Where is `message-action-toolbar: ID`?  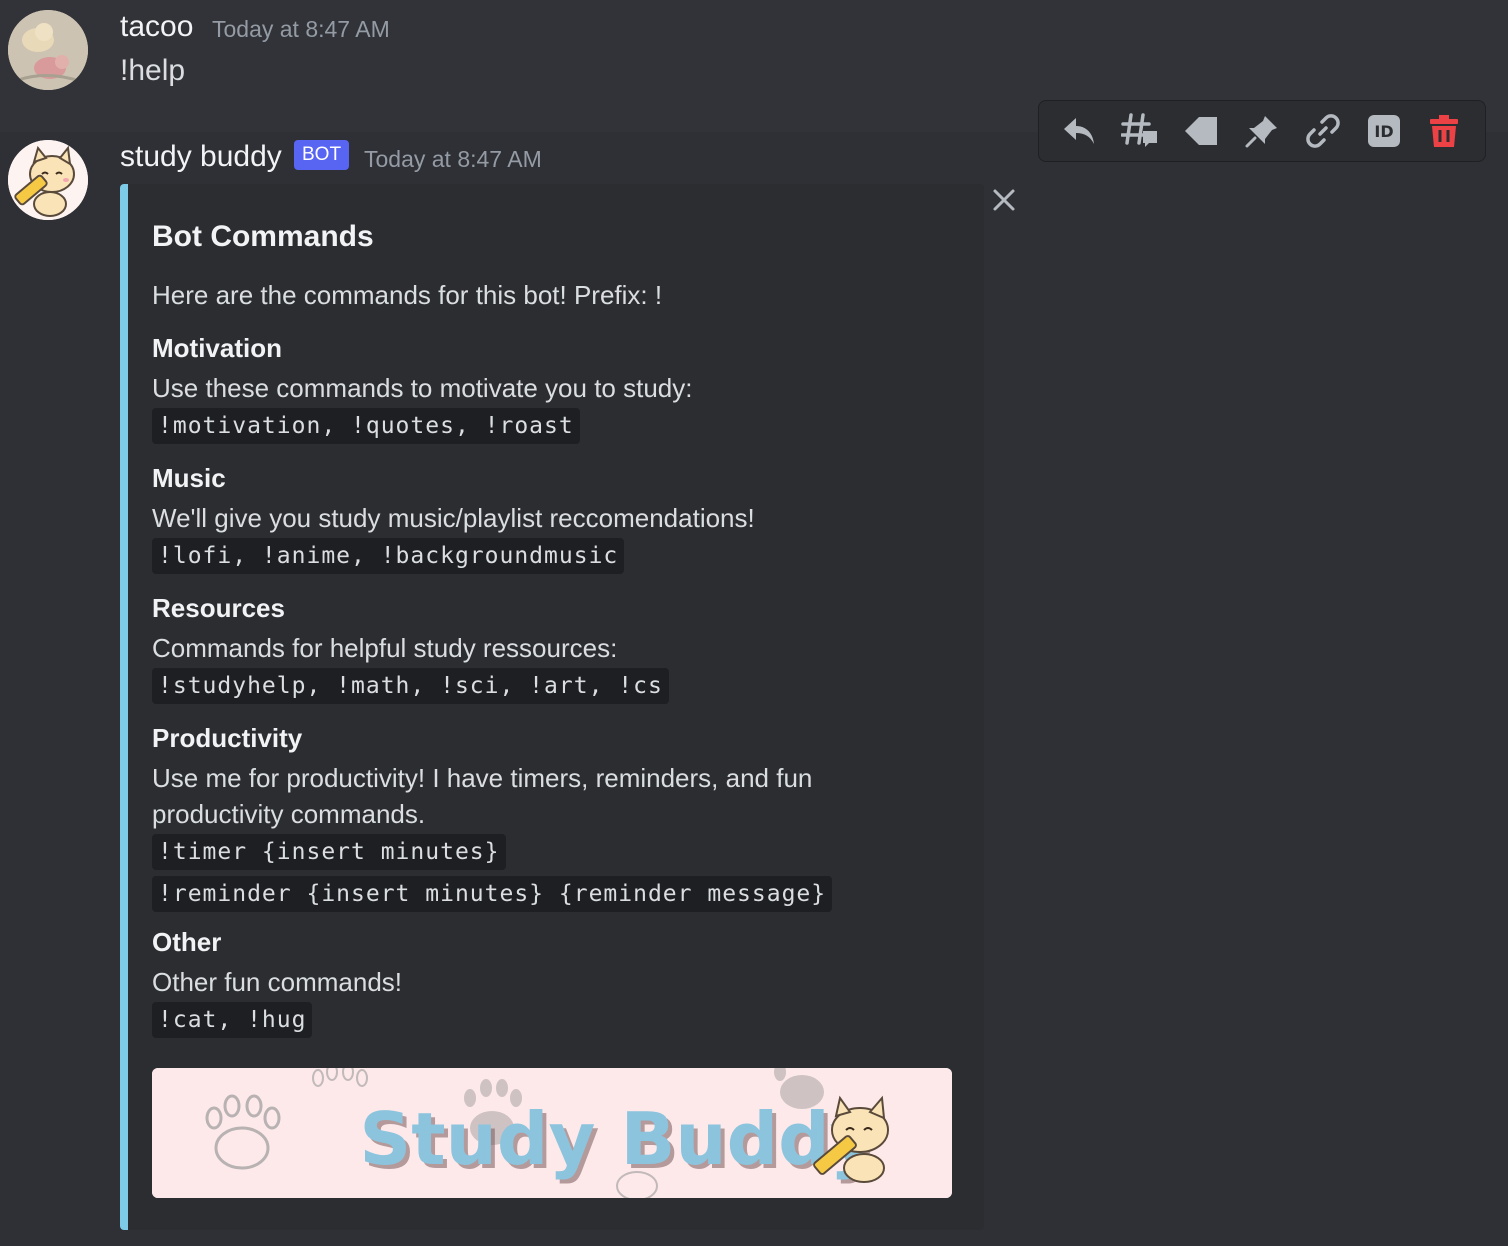
message-action-toolbar: ID is located at coordinates (1262, 131).